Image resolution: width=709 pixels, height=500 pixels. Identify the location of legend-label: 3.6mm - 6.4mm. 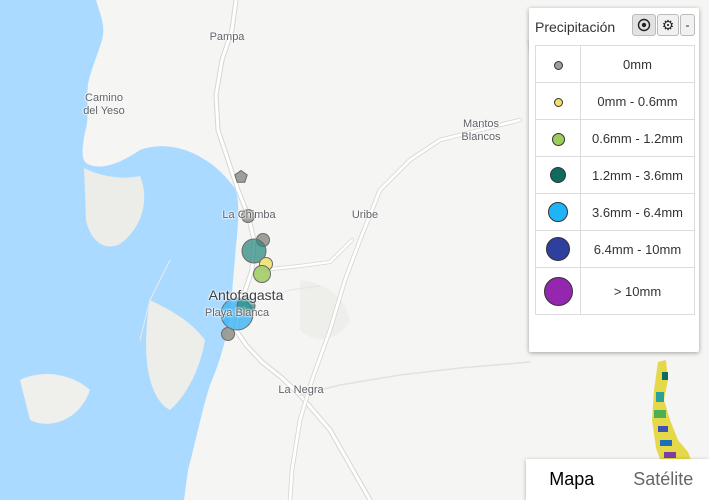
(637, 212).